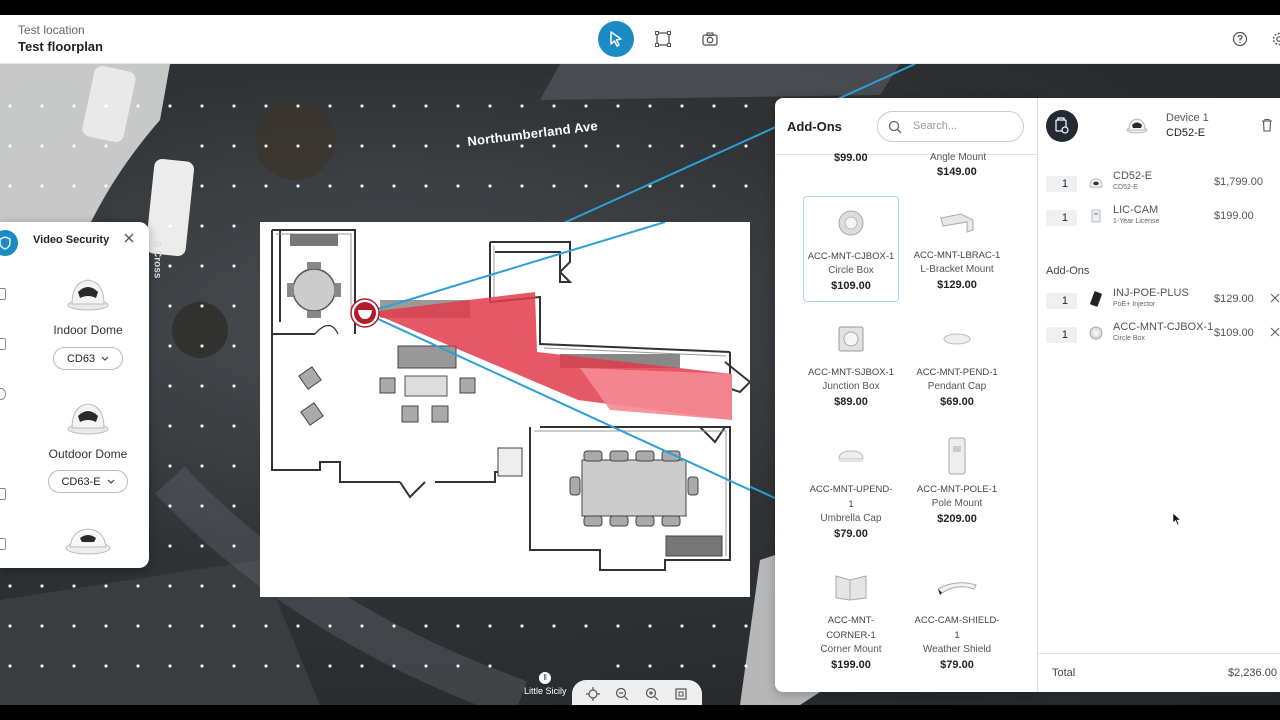 This screenshot has width=1280, height=720. I want to click on device-toggle-button, so click(1062, 126).